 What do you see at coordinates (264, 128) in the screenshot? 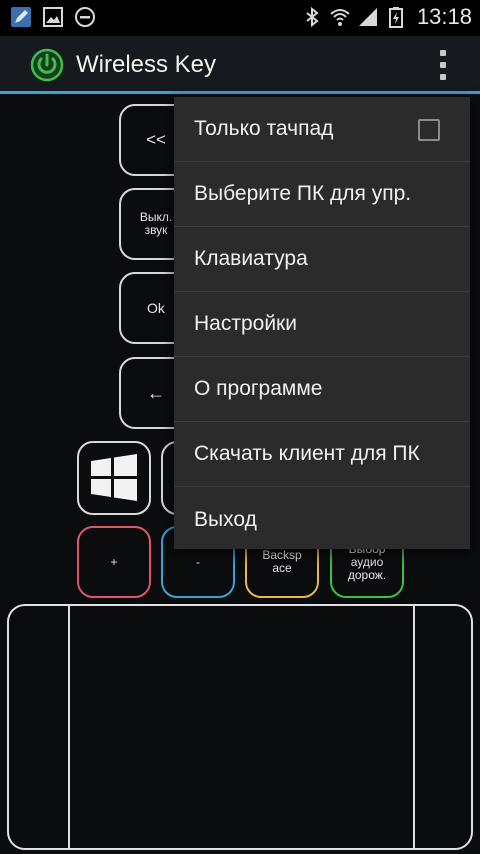
I see `menu-item-label: Только тачпад` at bounding box center [264, 128].